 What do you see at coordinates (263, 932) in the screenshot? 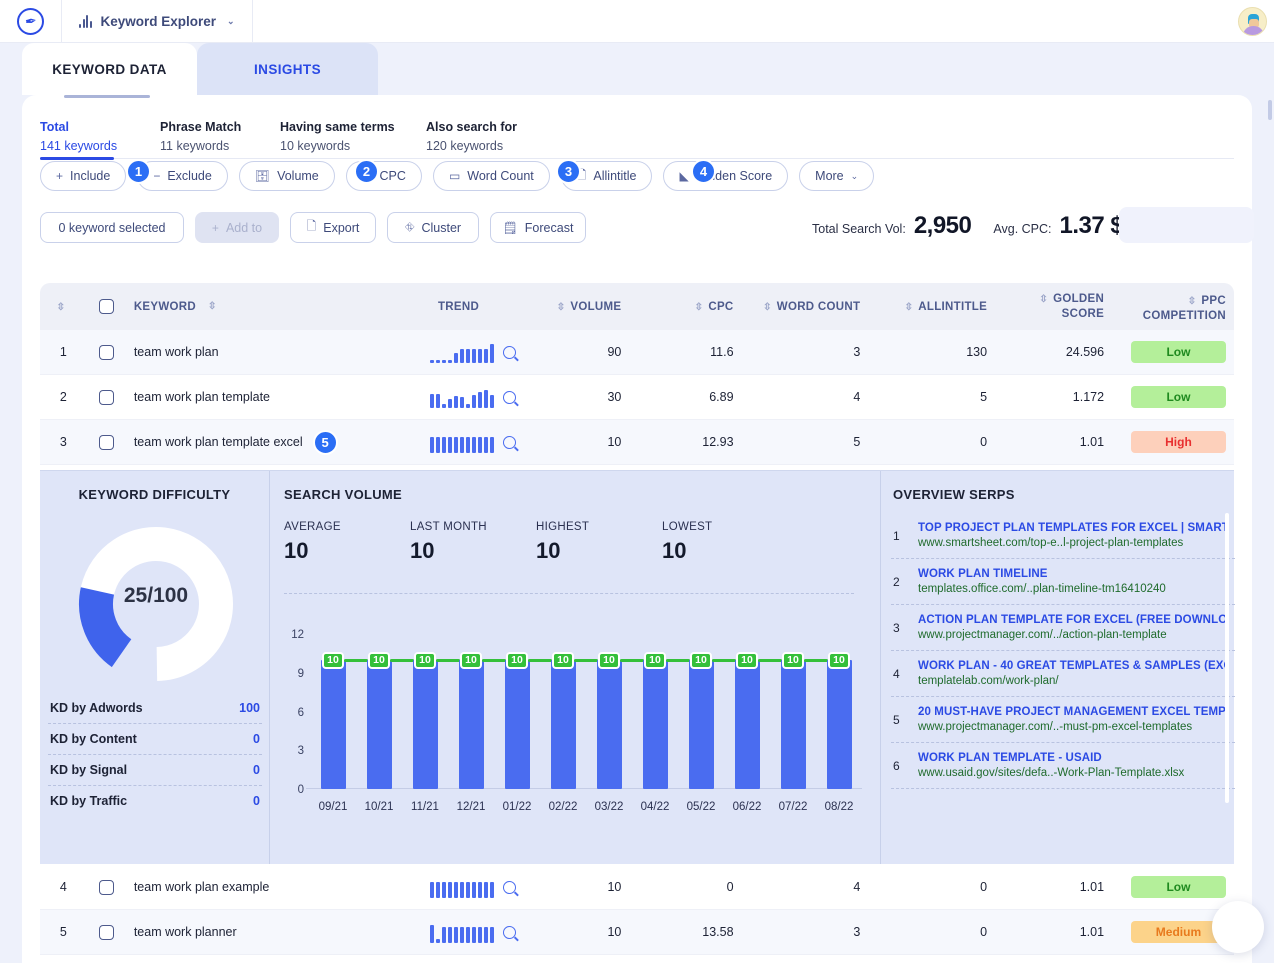
I see `row-keyword: team work planner` at bounding box center [263, 932].